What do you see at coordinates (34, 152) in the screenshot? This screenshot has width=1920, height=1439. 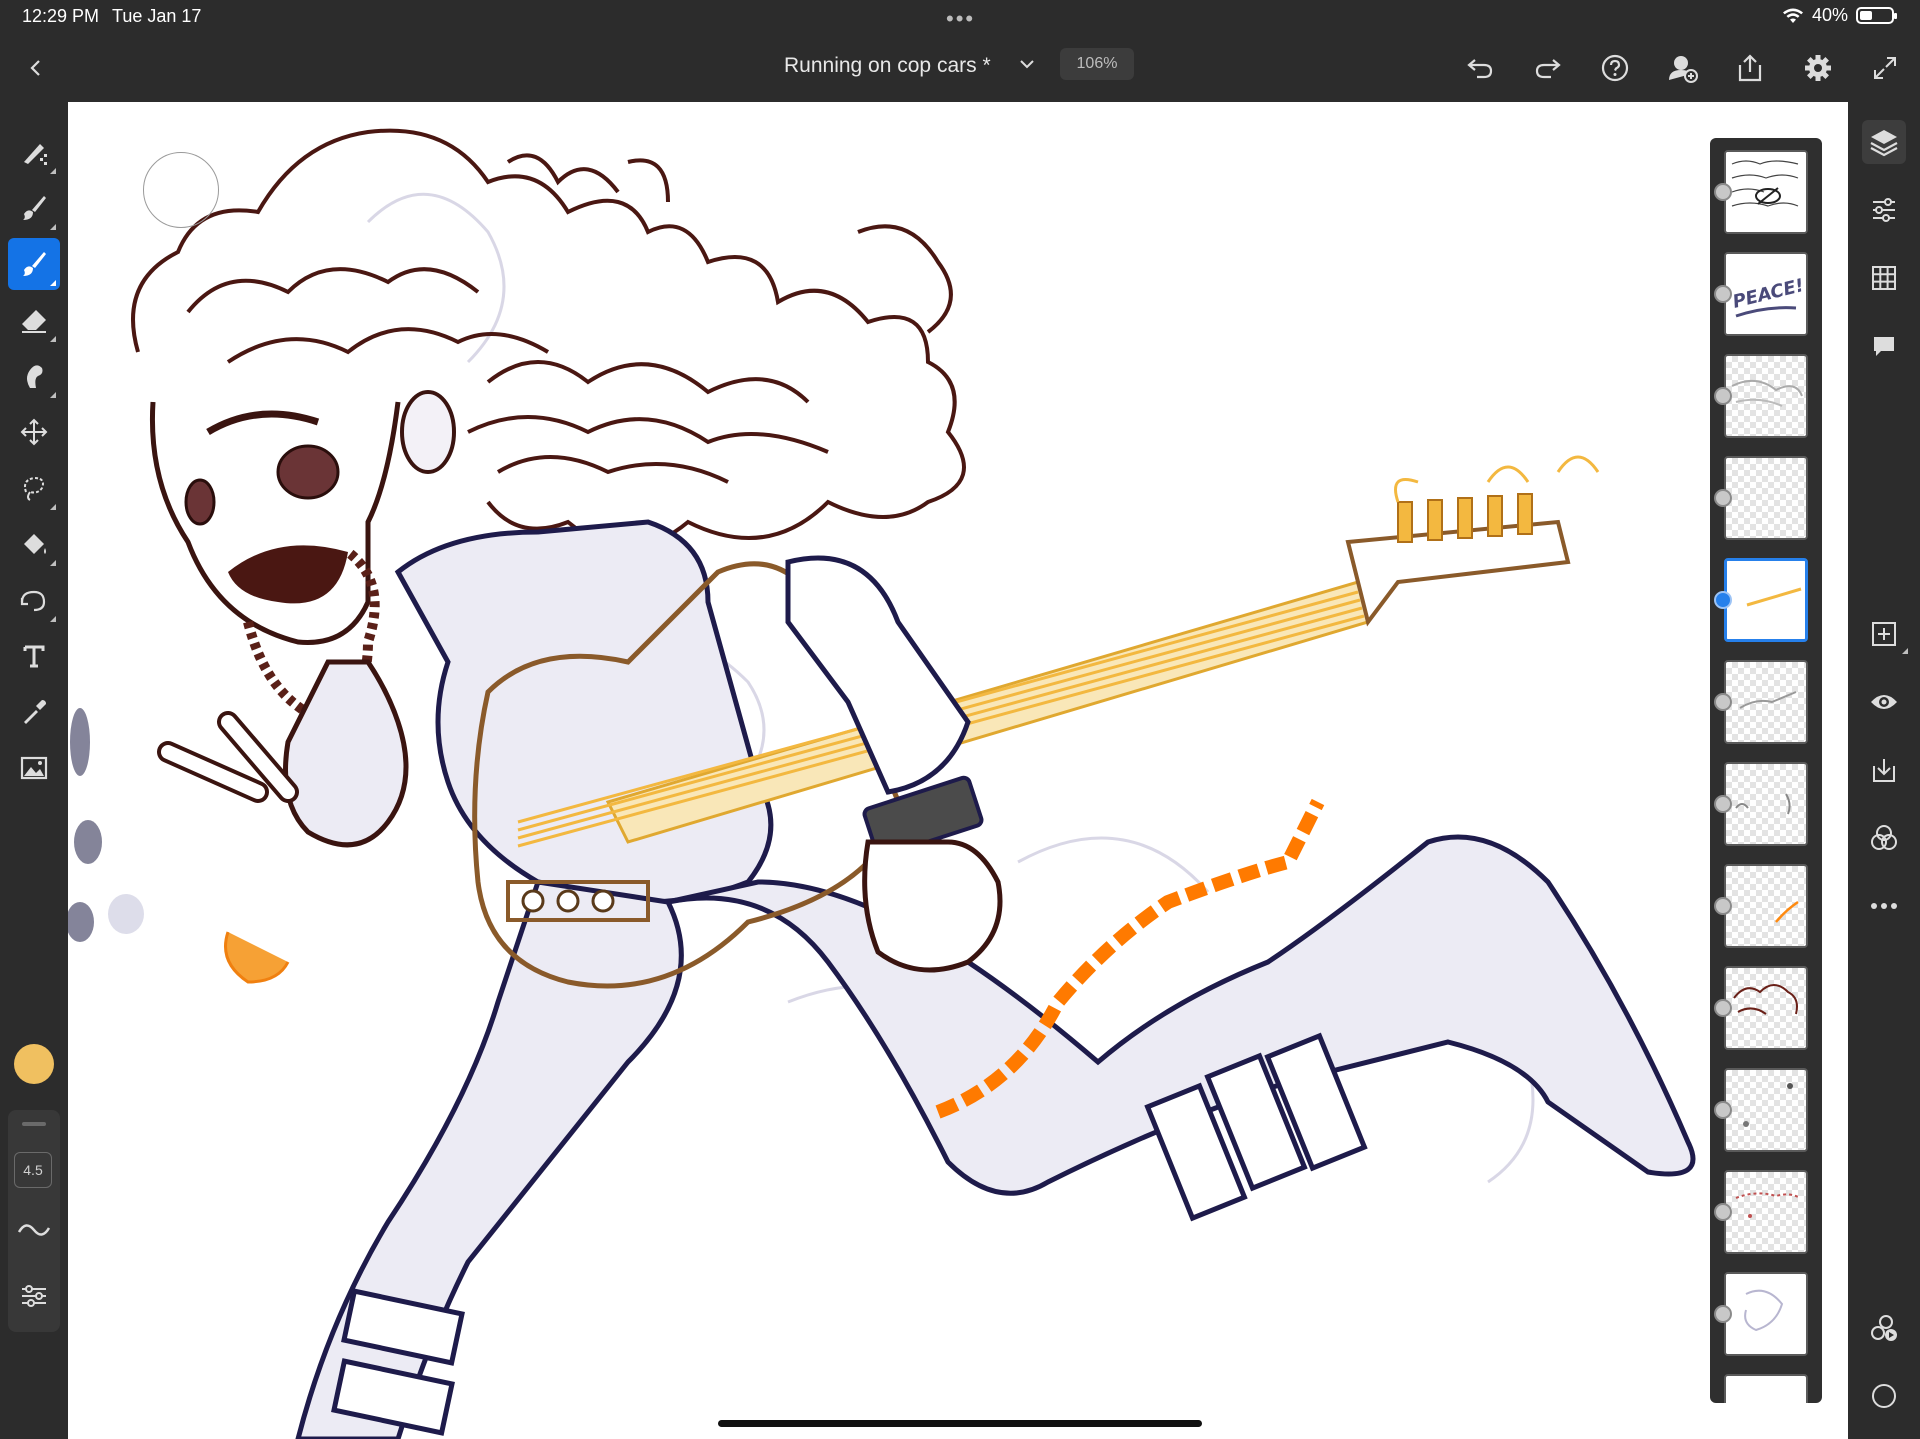 I see `pixel-brush-icon` at bounding box center [34, 152].